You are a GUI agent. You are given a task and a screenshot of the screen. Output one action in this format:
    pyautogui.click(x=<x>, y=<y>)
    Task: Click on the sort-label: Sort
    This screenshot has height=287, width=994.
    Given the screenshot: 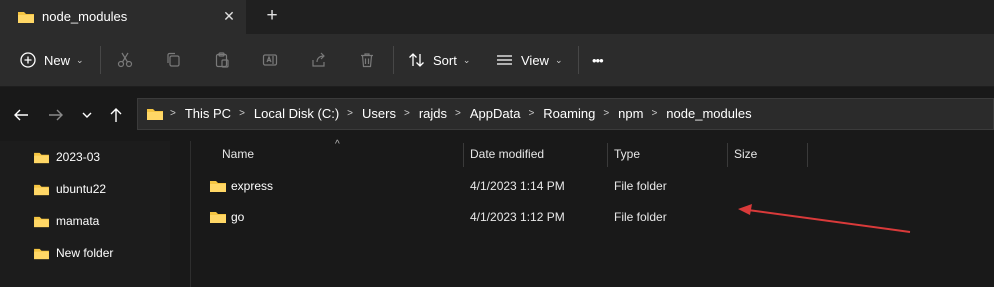 What is the action you would take?
    pyautogui.click(x=445, y=60)
    